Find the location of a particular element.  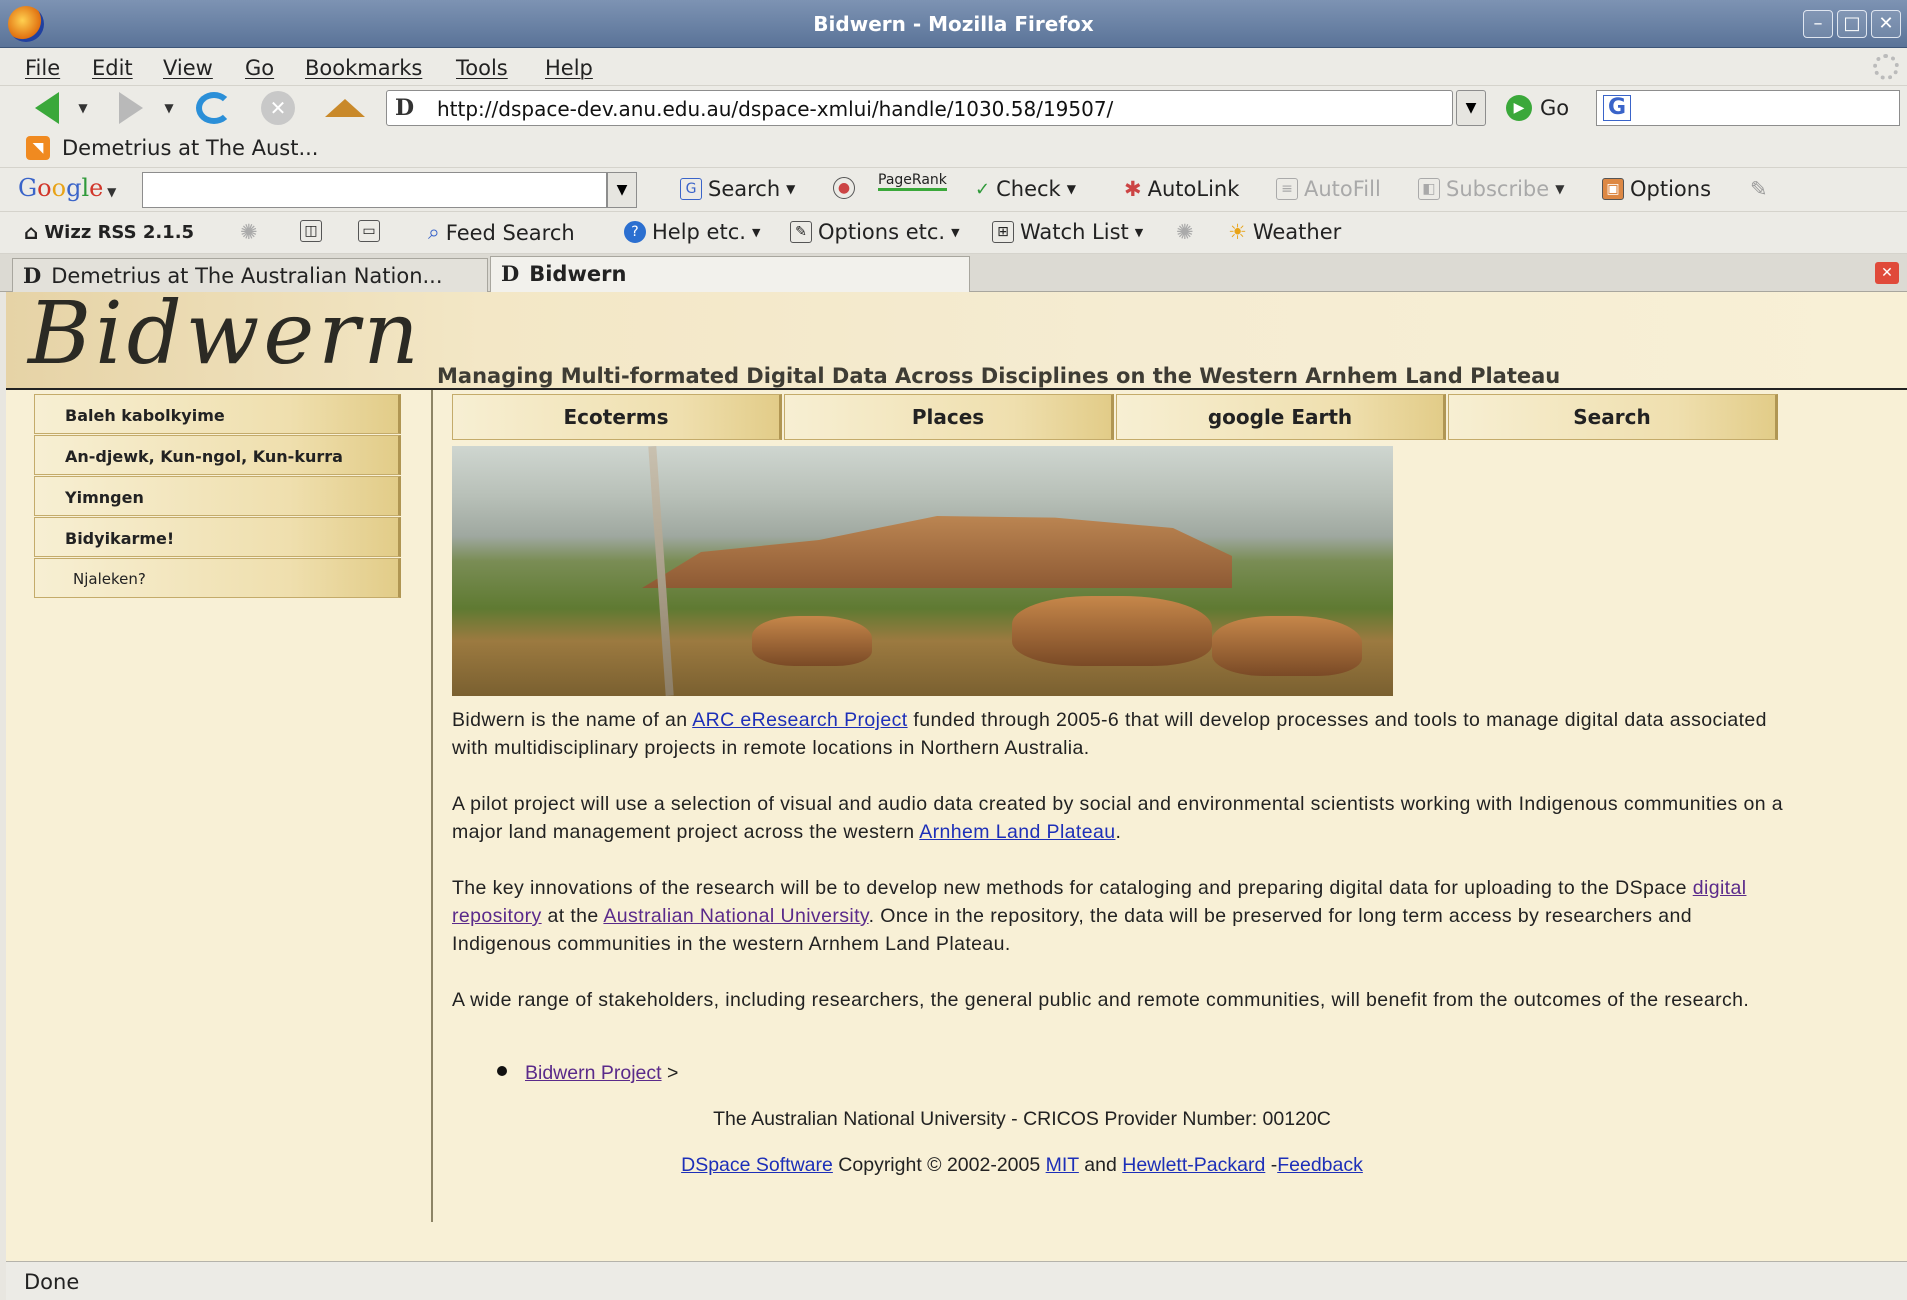

panel-layout-button: ◫ is located at coordinates (311, 231).